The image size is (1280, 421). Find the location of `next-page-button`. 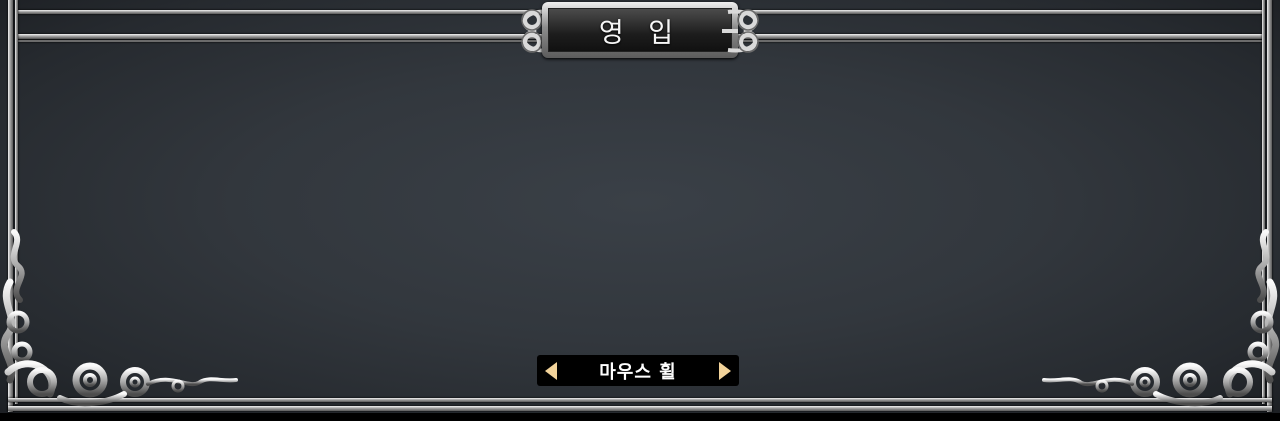

next-page-button is located at coordinates (725, 370).